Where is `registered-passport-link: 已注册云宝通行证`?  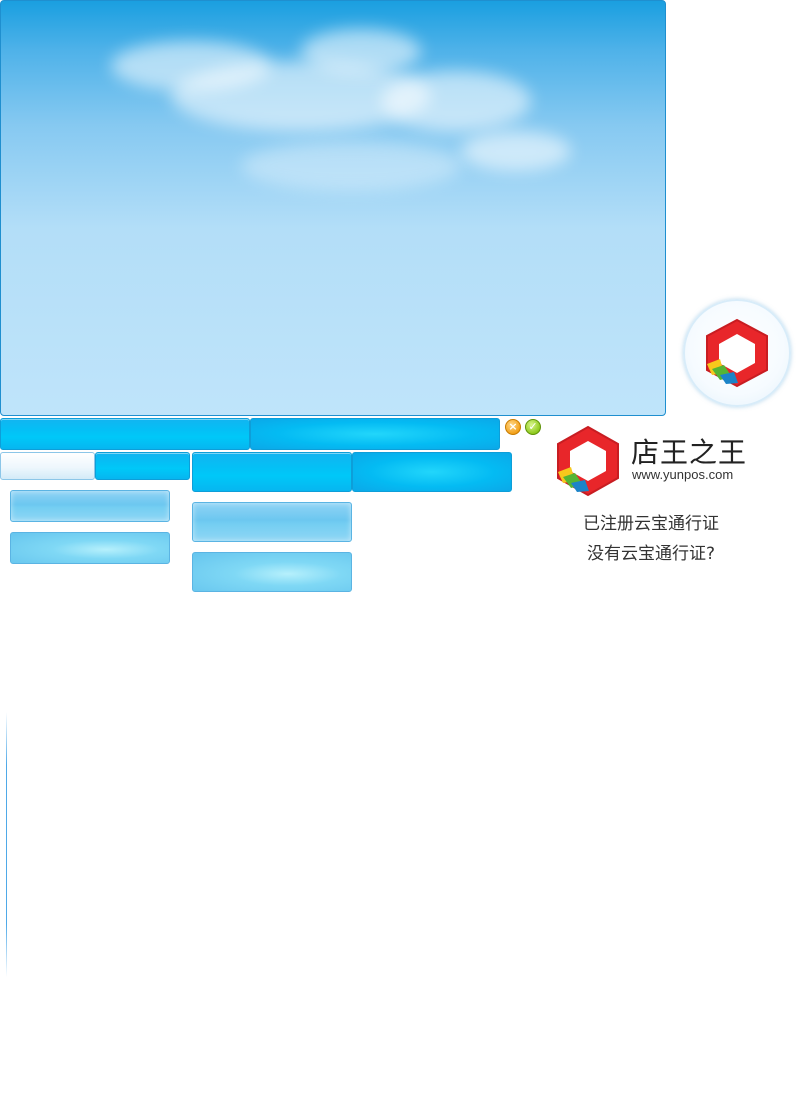
registered-passport-link: 已注册云宝通行证 is located at coordinates (651, 524).